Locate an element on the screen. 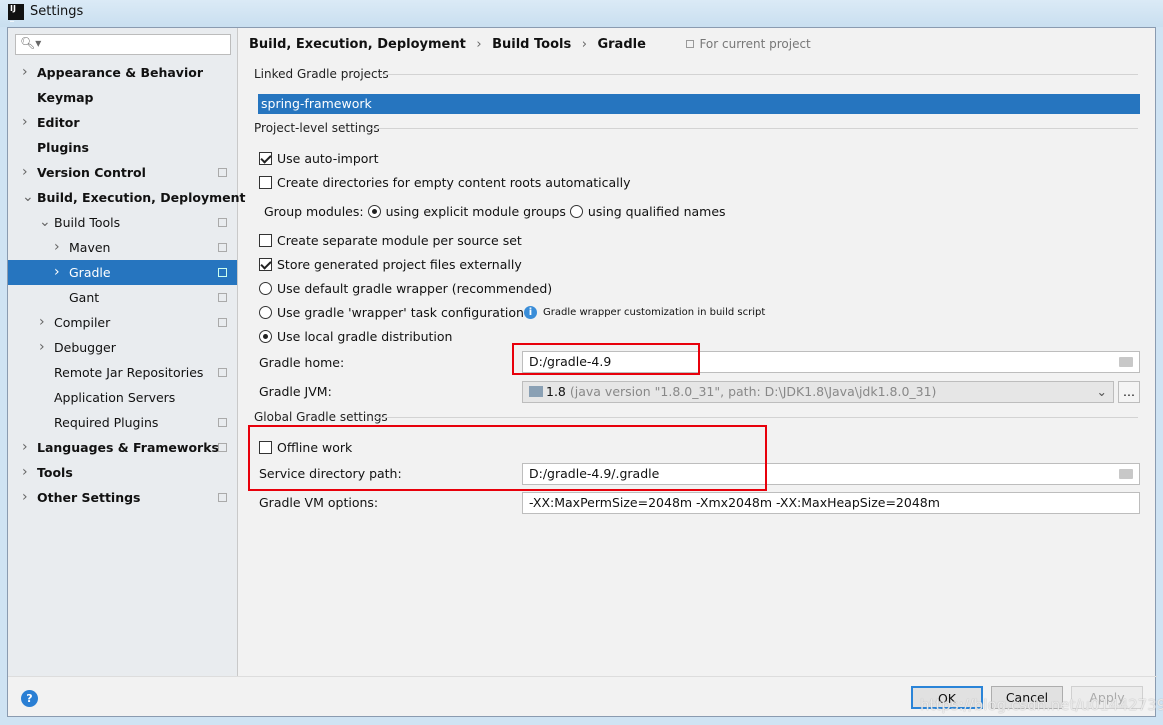  search-input: 🔍︎▾ is located at coordinates (123, 44).